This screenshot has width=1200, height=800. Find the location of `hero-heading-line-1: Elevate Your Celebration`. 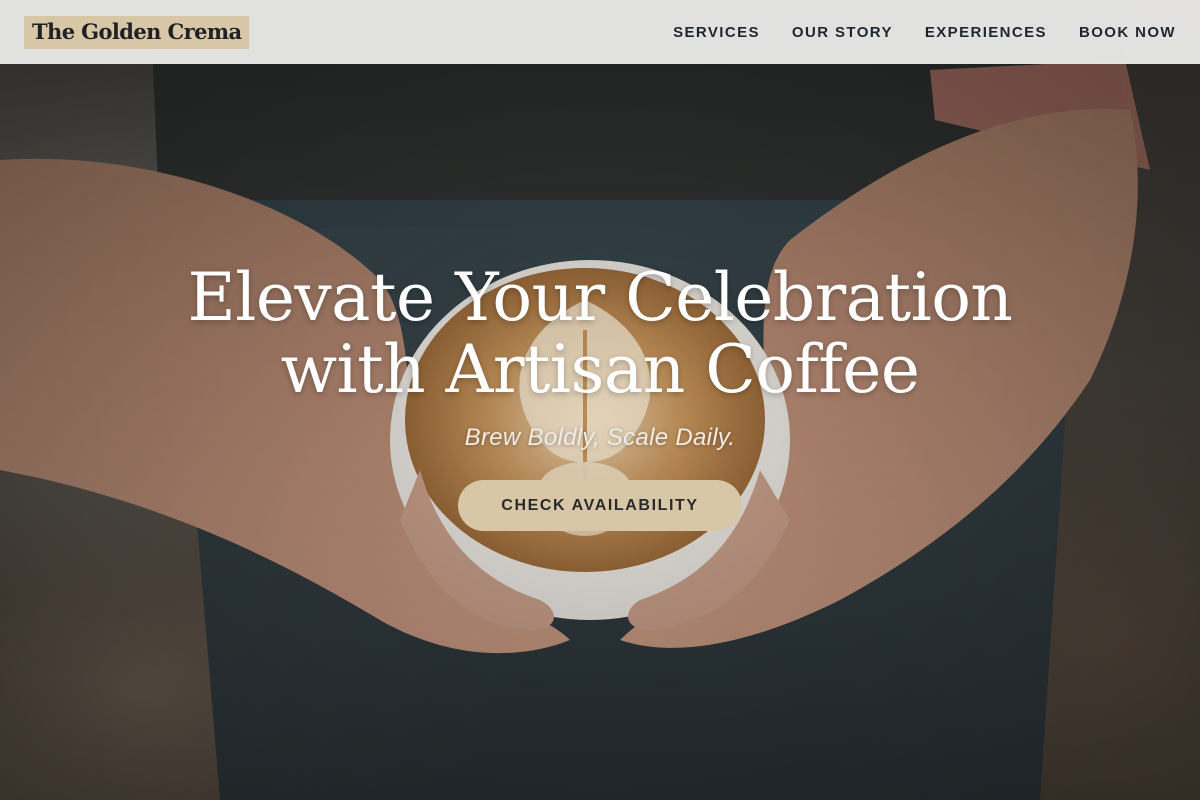

hero-heading-line-1: Elevate Your Celebration is located at coordinates (600, 297).